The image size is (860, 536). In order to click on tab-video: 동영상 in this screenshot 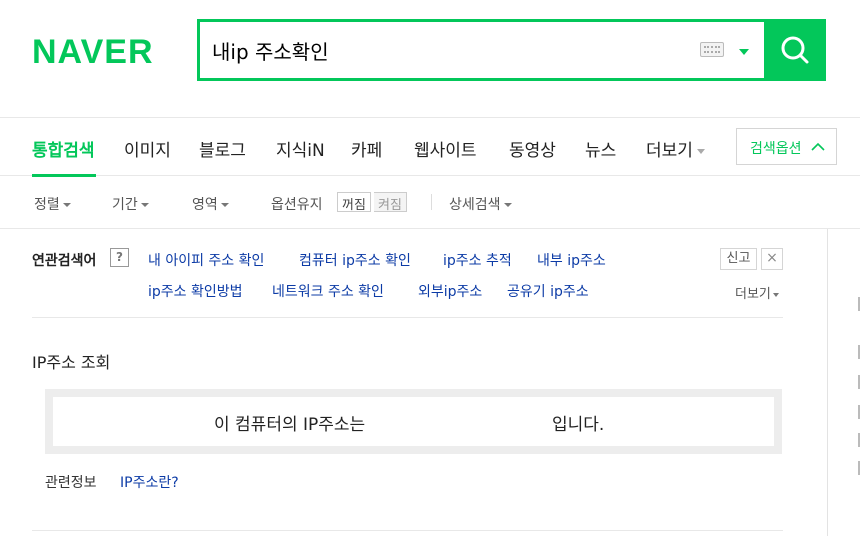, I will do `click(532, 148)`.